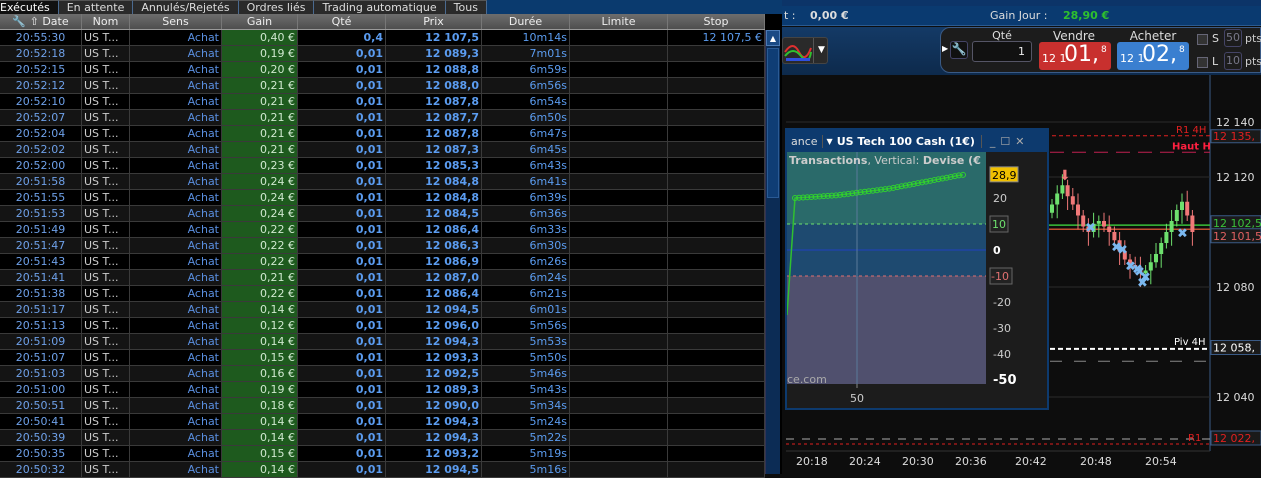  I want to click on price-tick: 12 120, so click(1235, 177).